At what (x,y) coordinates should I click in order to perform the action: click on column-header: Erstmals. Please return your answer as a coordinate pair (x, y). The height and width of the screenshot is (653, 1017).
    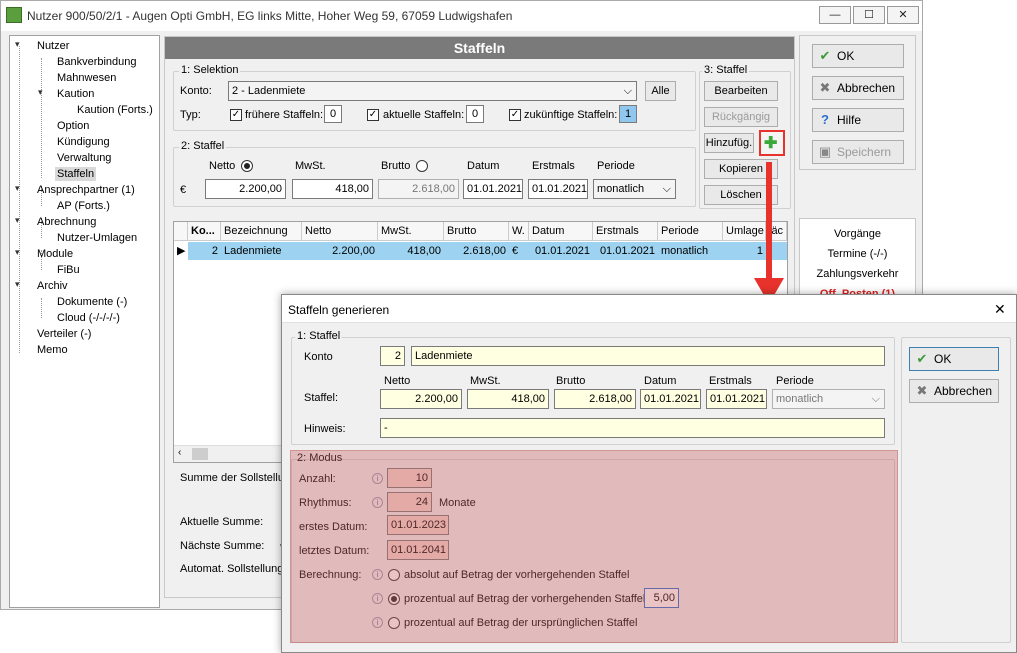
    Looking at the image, I should click on (625, 231).